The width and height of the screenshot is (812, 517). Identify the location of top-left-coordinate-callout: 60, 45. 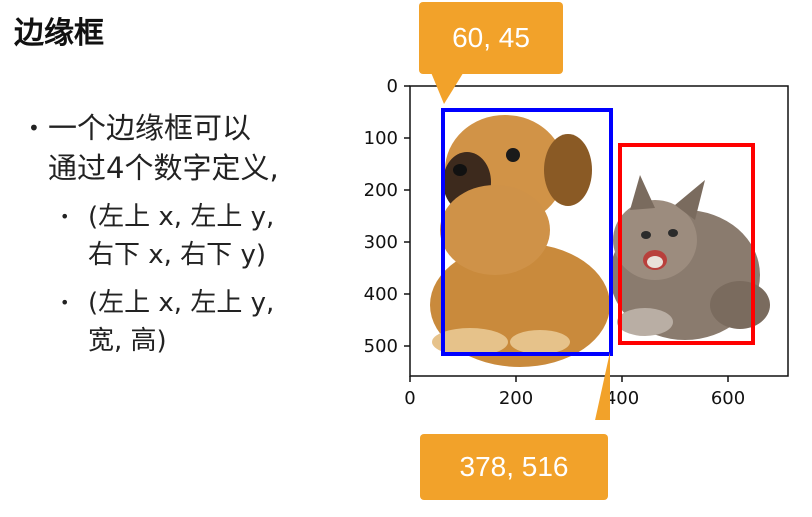
(491, 38).